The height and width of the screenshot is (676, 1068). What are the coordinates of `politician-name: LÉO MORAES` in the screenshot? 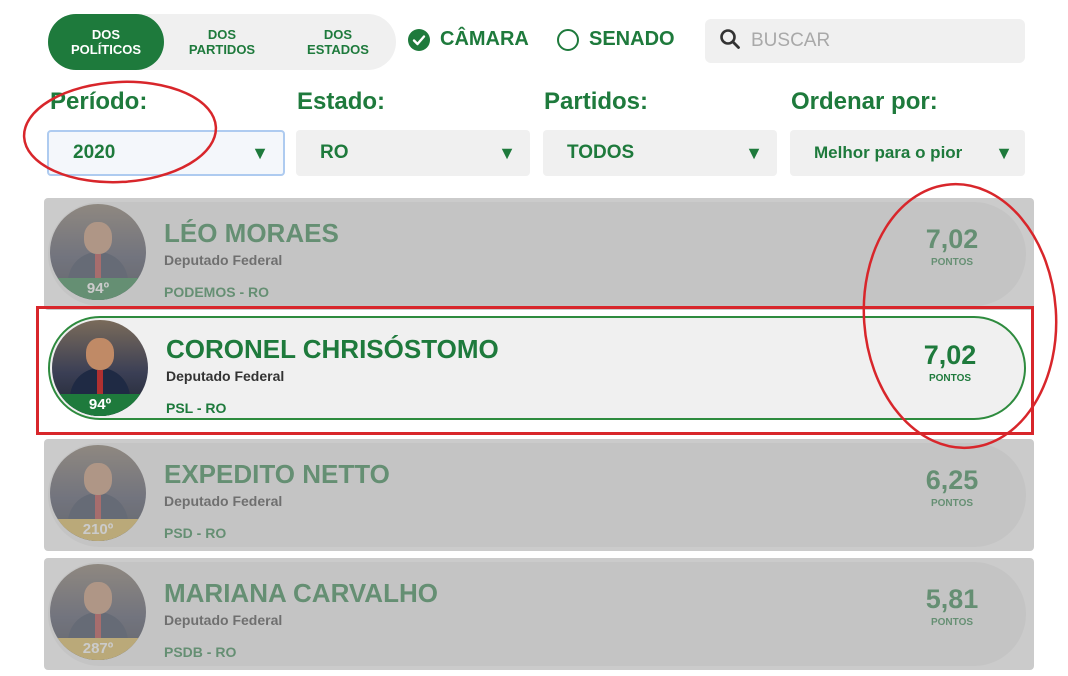 It's located at (251, 233).